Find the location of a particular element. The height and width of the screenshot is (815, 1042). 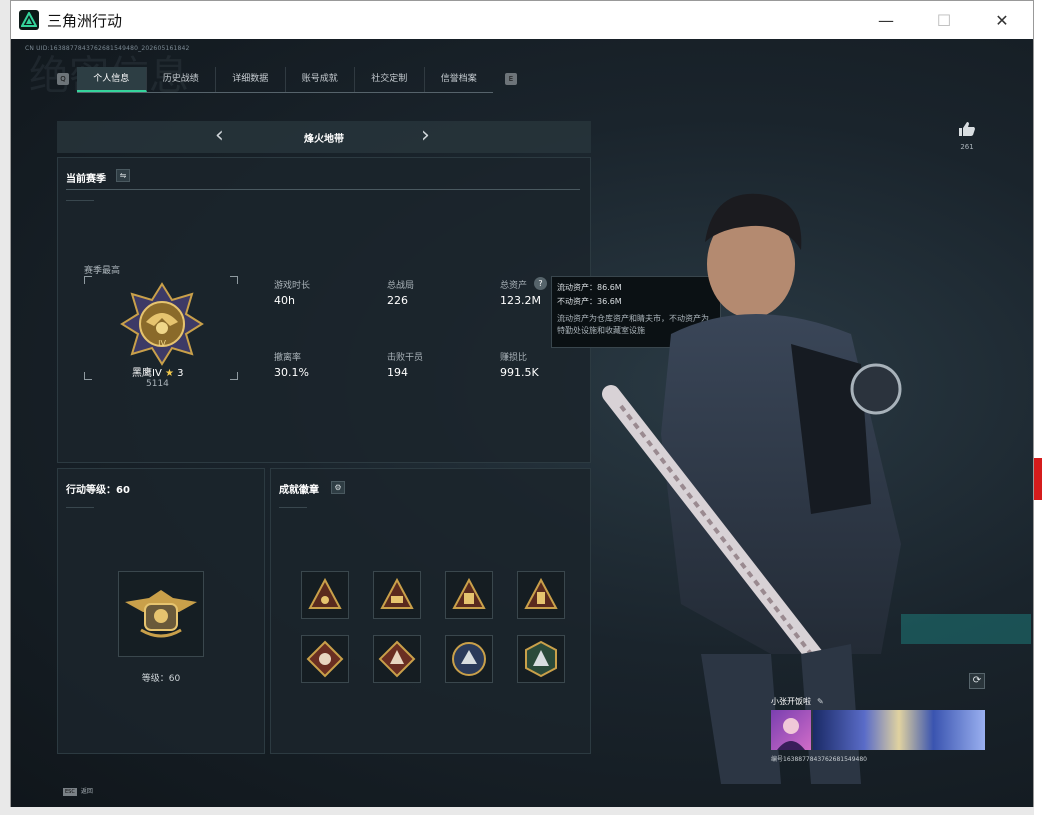

stat-value: 194 is located at coordinates (397, 372).